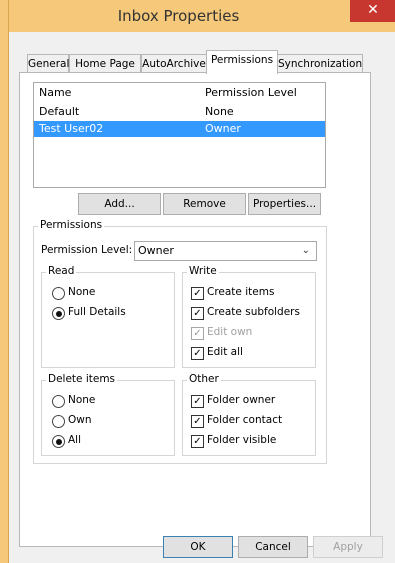 This screenshot has width=395, height=563. Describe the element at coordinates (230, 332) in the screenshot. I see `edit-own-label: Edit own` at that location.